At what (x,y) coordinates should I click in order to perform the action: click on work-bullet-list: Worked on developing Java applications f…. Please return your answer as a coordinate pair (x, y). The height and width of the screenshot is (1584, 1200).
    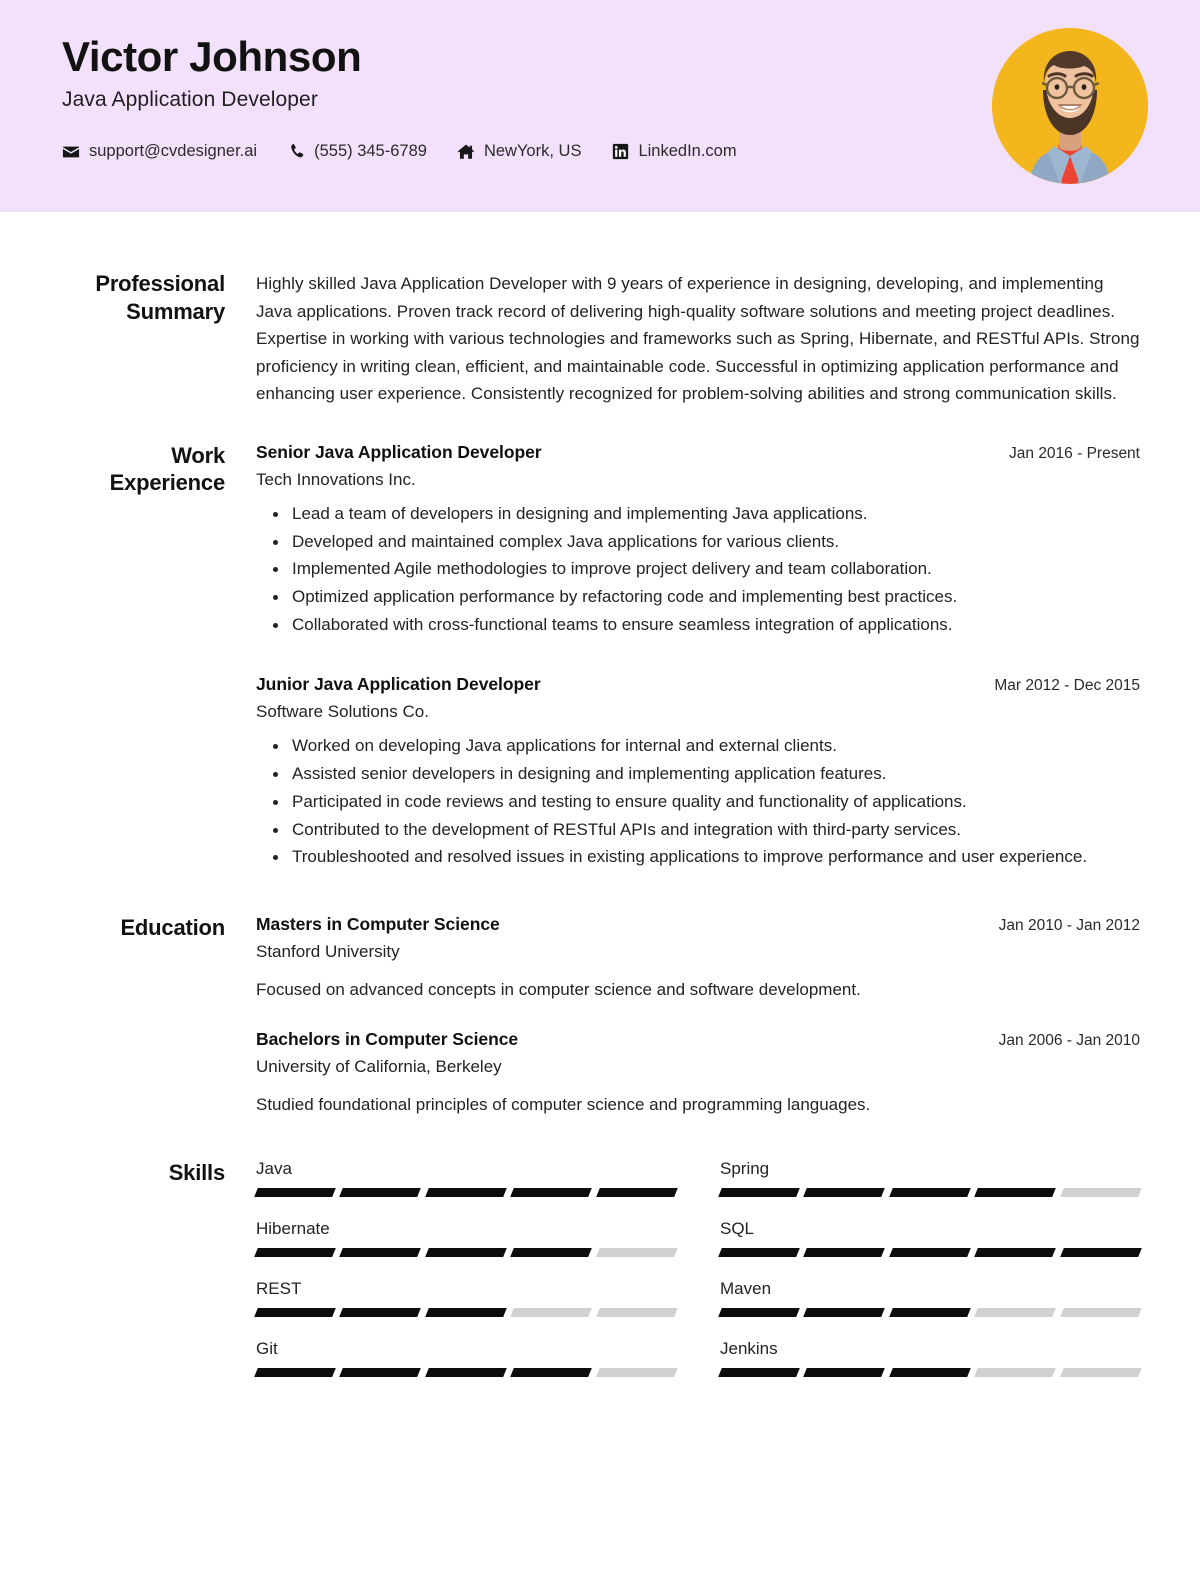
    Looking at the image, I should click on (698, 802).